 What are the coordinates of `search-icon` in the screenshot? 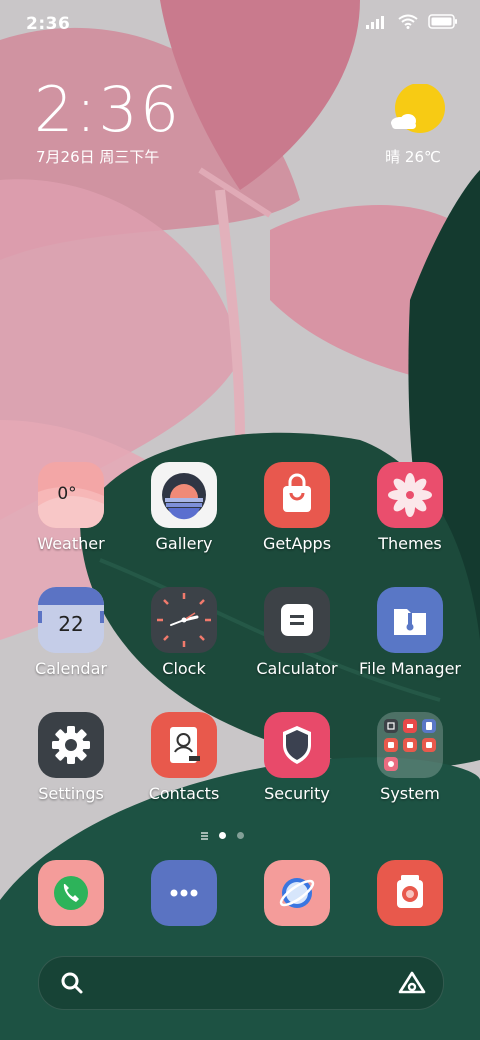 It's located at (72, 983).